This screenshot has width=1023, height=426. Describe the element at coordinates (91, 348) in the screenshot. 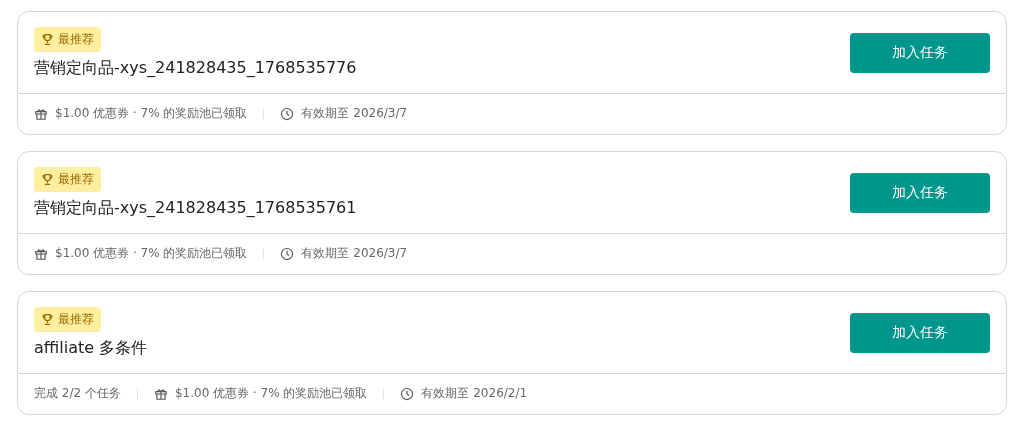

I see `task-title: affiliate 多条件` at that location.